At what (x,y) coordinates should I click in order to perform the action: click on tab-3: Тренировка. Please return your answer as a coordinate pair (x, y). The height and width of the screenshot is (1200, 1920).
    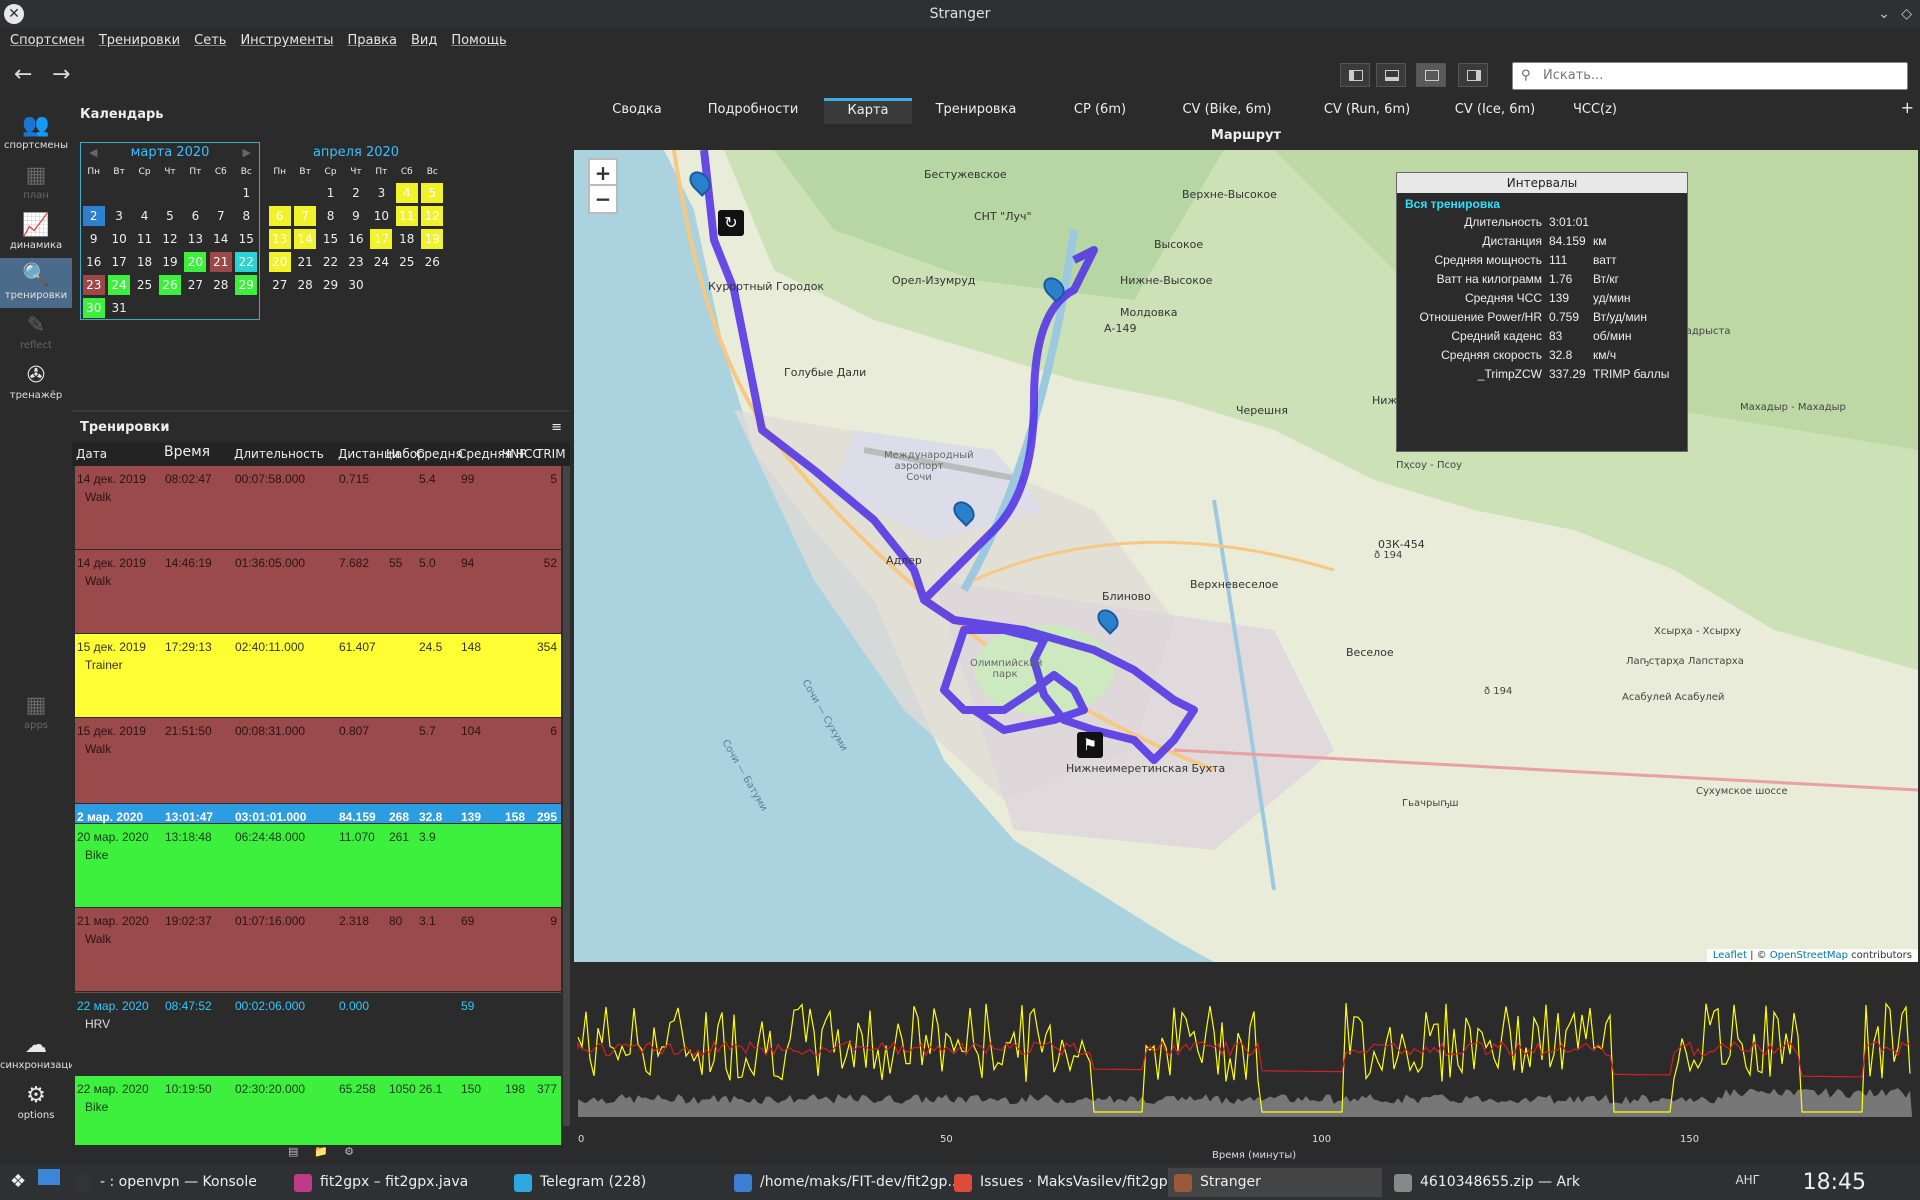
    Looking at the image, I should click on (976, 111).